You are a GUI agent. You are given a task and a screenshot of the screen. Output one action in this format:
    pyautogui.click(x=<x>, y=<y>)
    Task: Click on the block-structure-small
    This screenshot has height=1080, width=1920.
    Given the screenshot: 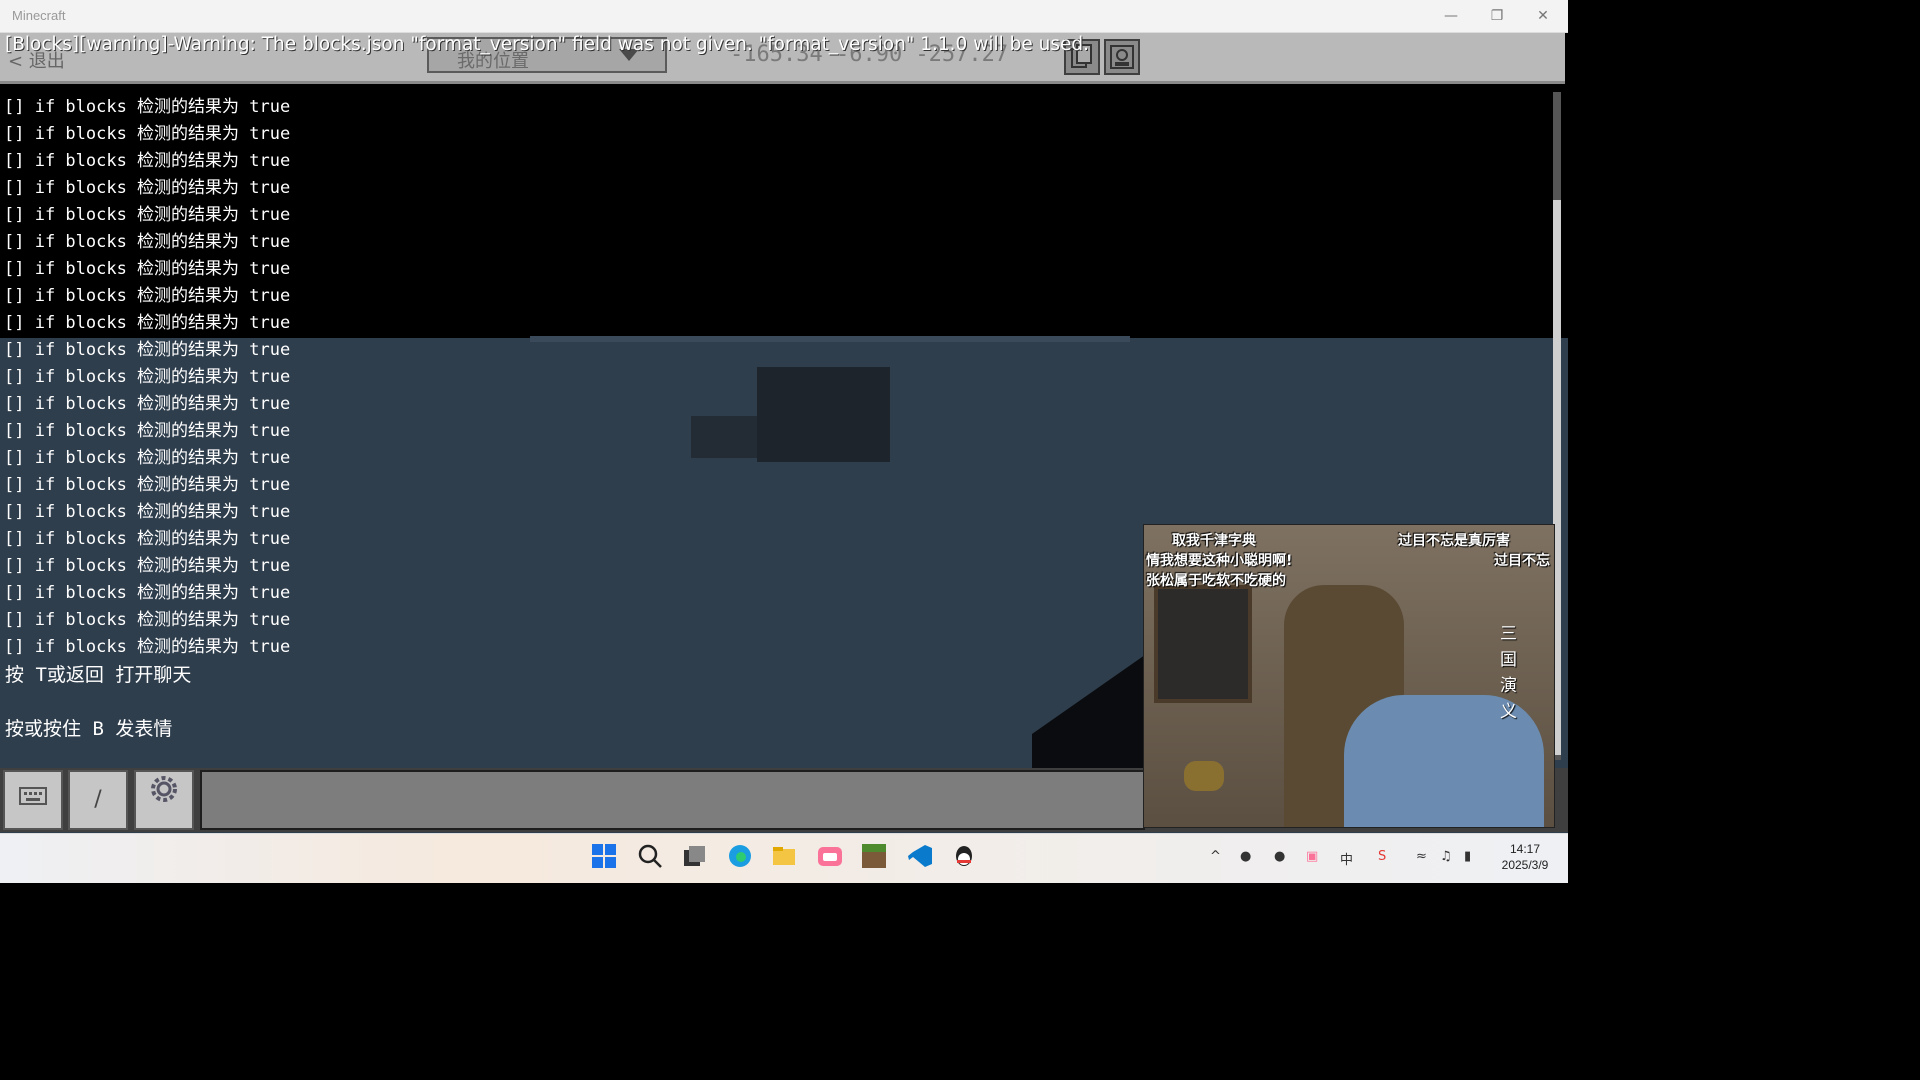 What is the action you would take?
    pyautogui.click(x=726, y=437)
    